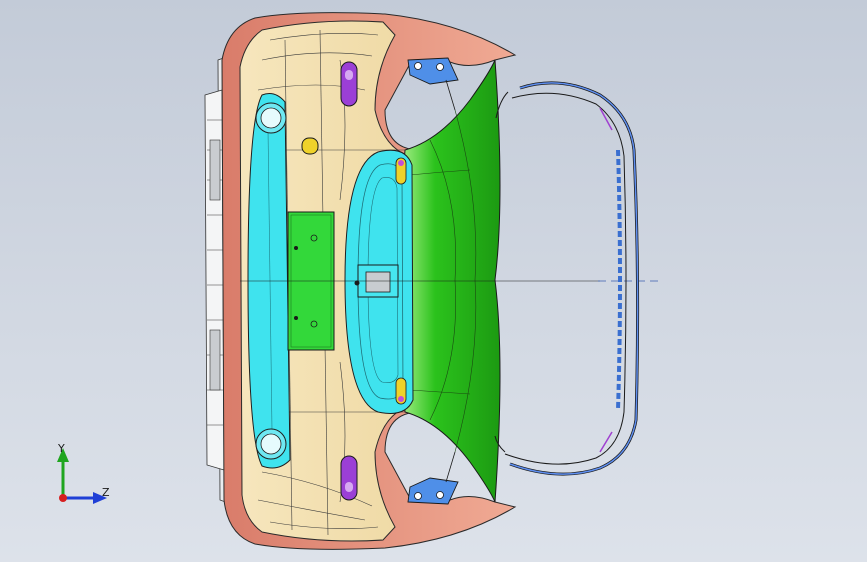 This screenshot has width=867, height=562. I want to click on triad-y-label: Y, so click(61, 448).